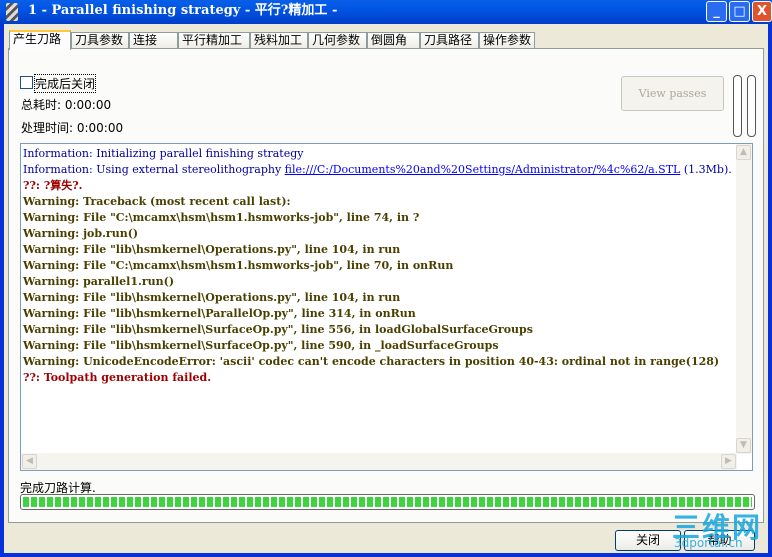 The height and width of the screenshot is (557, 772). What do you see at coordinates (279, 40) in the screenshot?
I see `tab-4: 残料加工` at bounding box center [279, 40].